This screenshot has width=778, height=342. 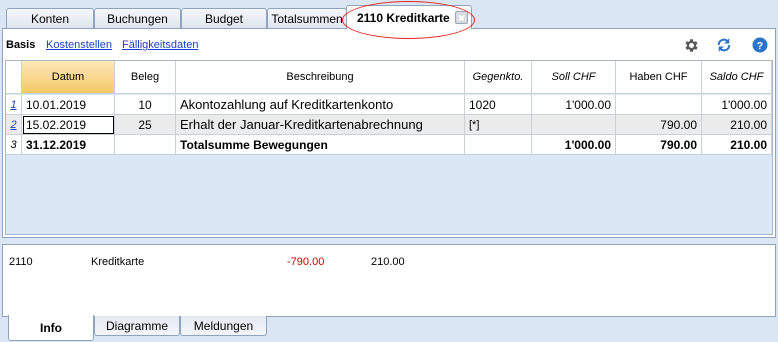 What do you see at coordinates (574, 125) in the screenshot?
I see `cell-soll` at bounding box center [574, 125].